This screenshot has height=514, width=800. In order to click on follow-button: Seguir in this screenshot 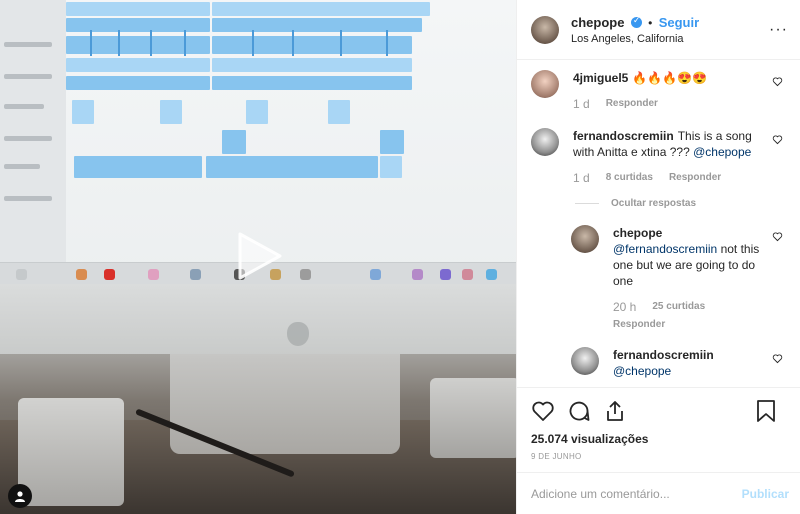, I will do `click(679, 22)`.